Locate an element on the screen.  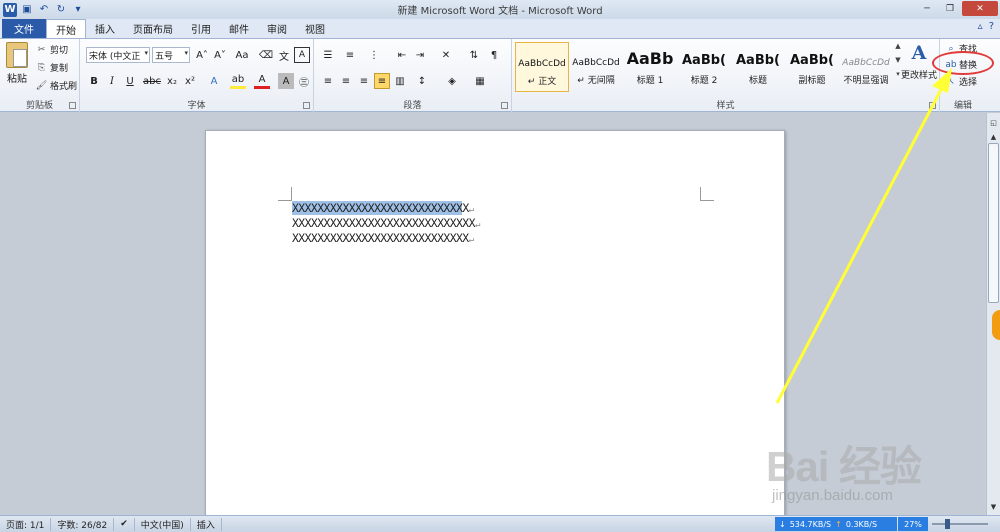
zoom-slider is located at coordinates (960, 524).